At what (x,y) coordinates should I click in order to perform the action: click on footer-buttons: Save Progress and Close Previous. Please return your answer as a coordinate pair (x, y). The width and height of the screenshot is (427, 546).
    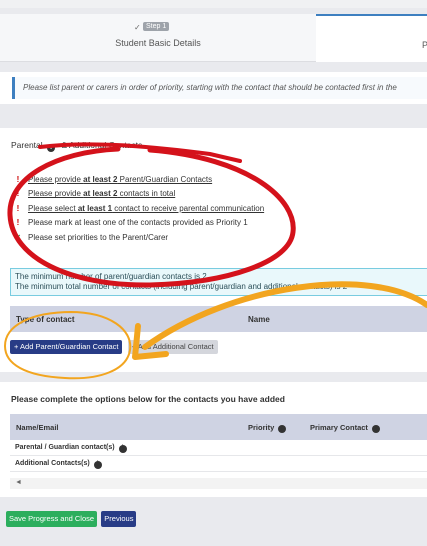
    Looking at the image, I should click on (71, 519).